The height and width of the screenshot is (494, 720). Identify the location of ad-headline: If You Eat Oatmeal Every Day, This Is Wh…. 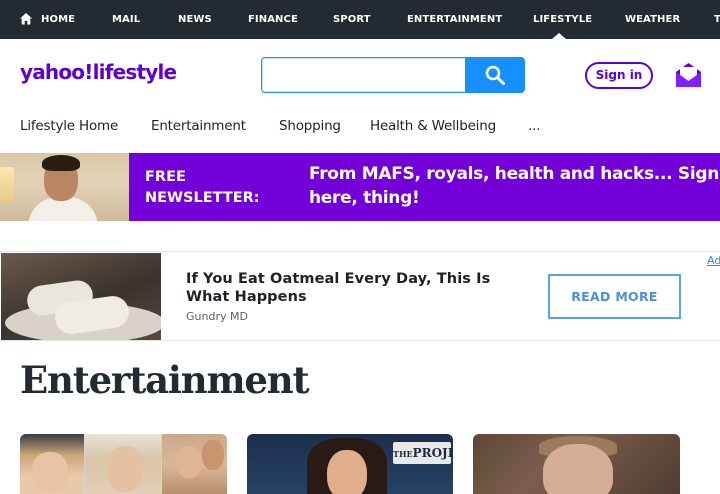
(358, 288).